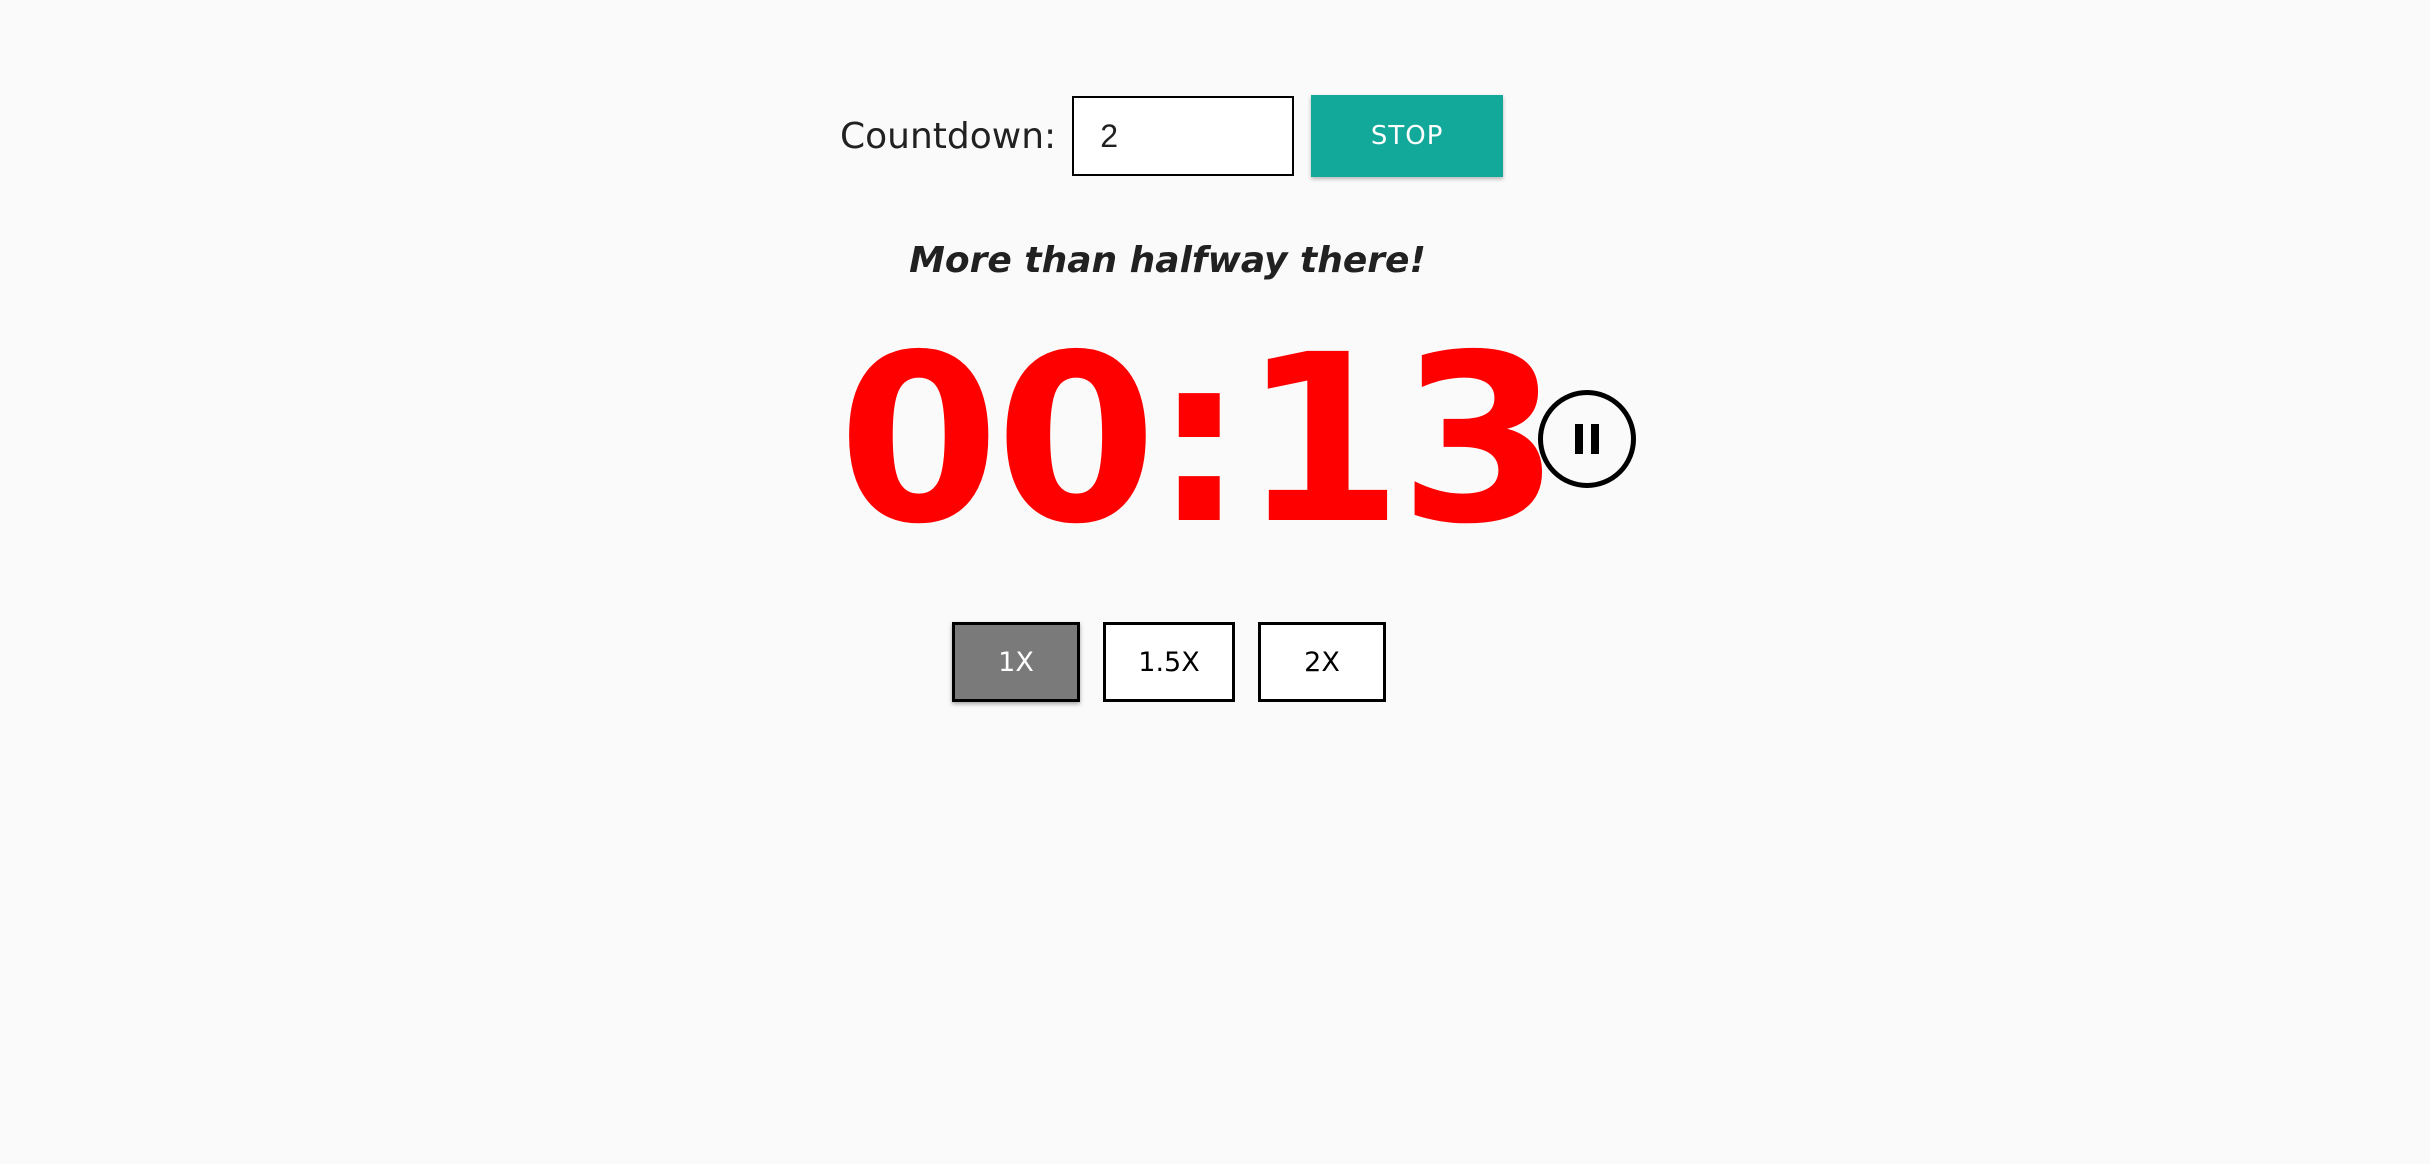 Image resolution: width=2430 pixels, height=1164 pixels. I want to click on speed-selector: 1X 1.5X 2X, so click(1180, 662).